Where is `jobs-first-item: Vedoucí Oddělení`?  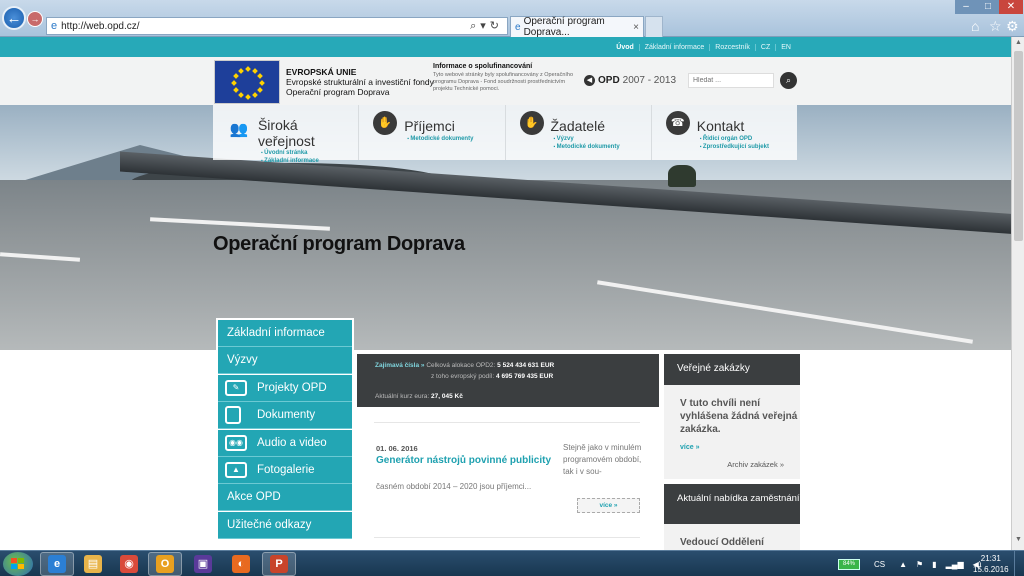 jobs-first-item: Vedoucí Oddělení is located at coordinates (732, 537).